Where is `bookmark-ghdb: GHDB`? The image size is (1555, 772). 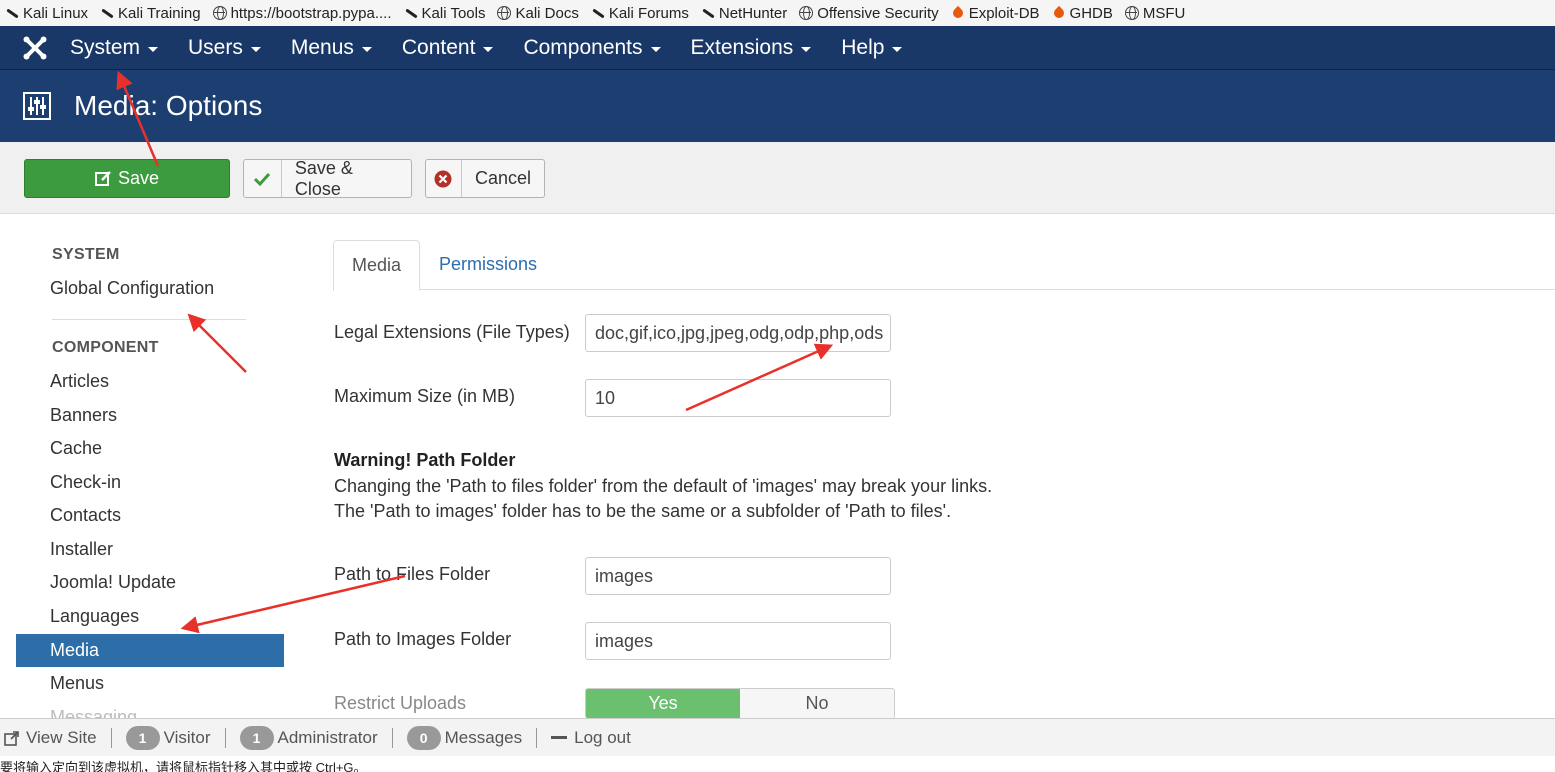 bookmark-ghdb: GHDB is located at coordinates (1082, 13).